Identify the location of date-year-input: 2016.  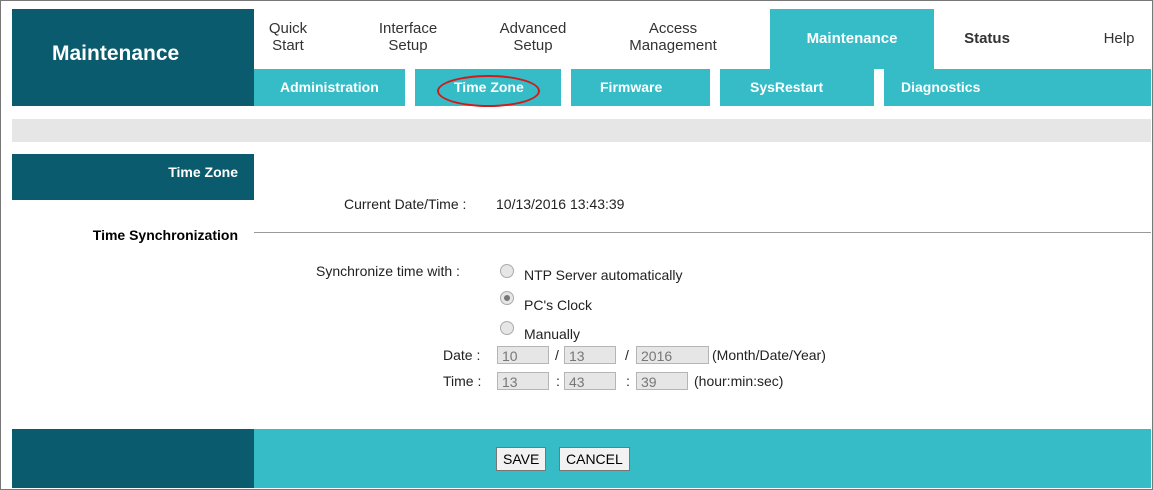
(672, 355).